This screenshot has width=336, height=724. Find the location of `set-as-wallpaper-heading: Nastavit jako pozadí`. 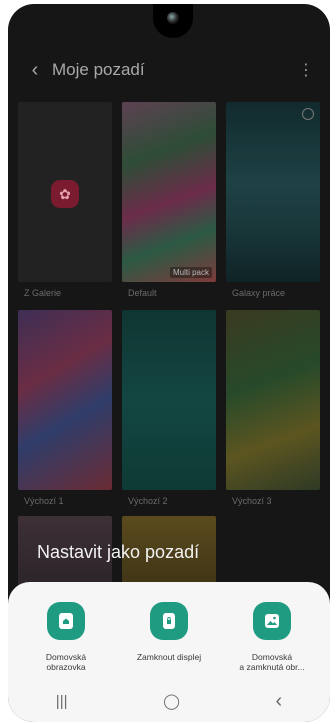

set-as-wallpaper-heading: Nastavit jako pozadí is located at coordinates (118, 552).